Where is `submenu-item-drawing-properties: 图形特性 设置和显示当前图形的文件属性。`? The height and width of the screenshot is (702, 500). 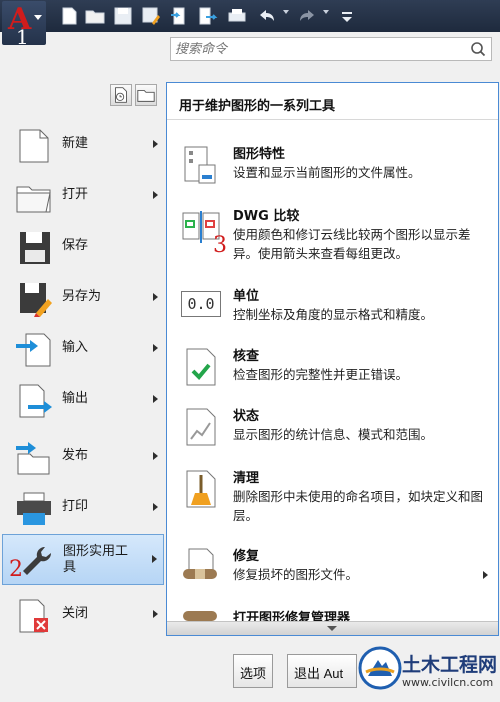
submenu-item-drawing-properties: 图形特性 设置和显示当前图形的文件属性。 is located at coordinates (332, 168).